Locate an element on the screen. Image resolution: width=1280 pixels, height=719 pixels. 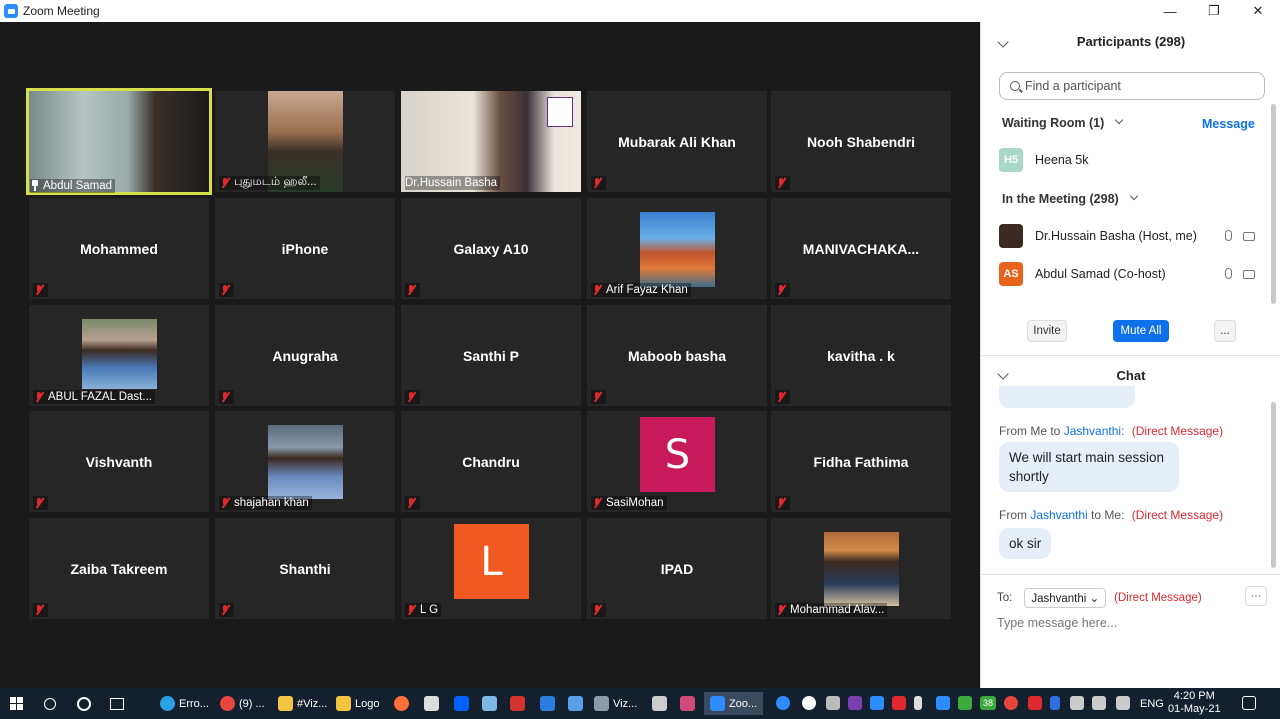
mute-all-button: Mute All is located at coordinates (1141, 331).